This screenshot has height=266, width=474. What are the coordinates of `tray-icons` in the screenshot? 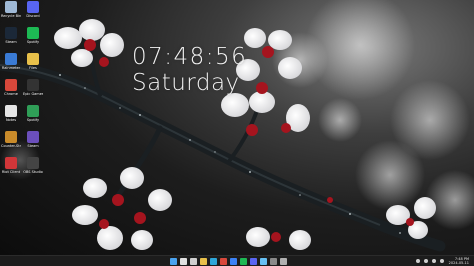 It's located at (433, 261).